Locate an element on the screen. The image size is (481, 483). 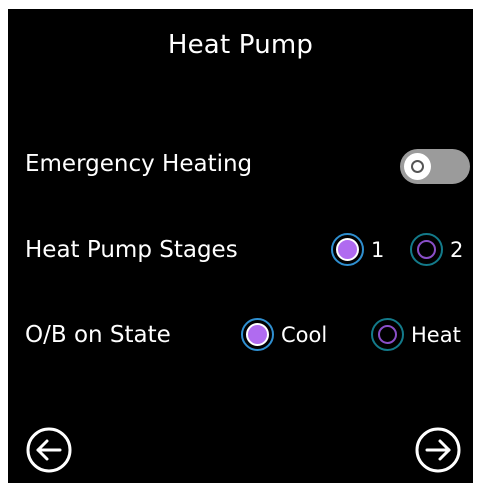
arrow-left-circle-icon is located at coordinates (49, 450).